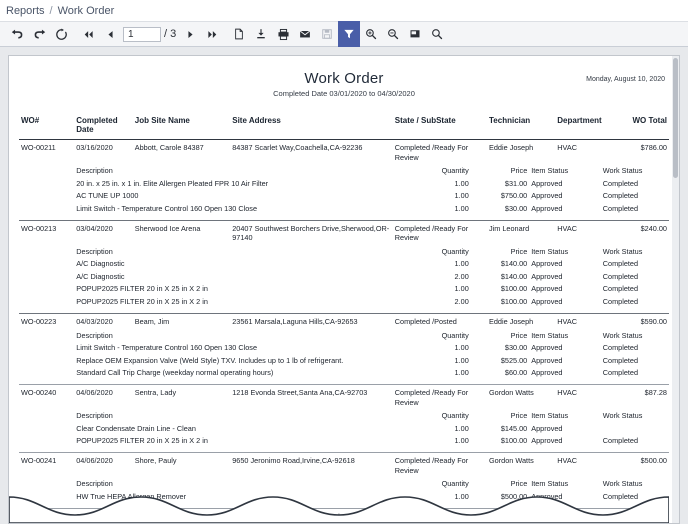  Describe the element at coordinates (61, 34) in the screenshot. I see `refresh-icon` at that location.